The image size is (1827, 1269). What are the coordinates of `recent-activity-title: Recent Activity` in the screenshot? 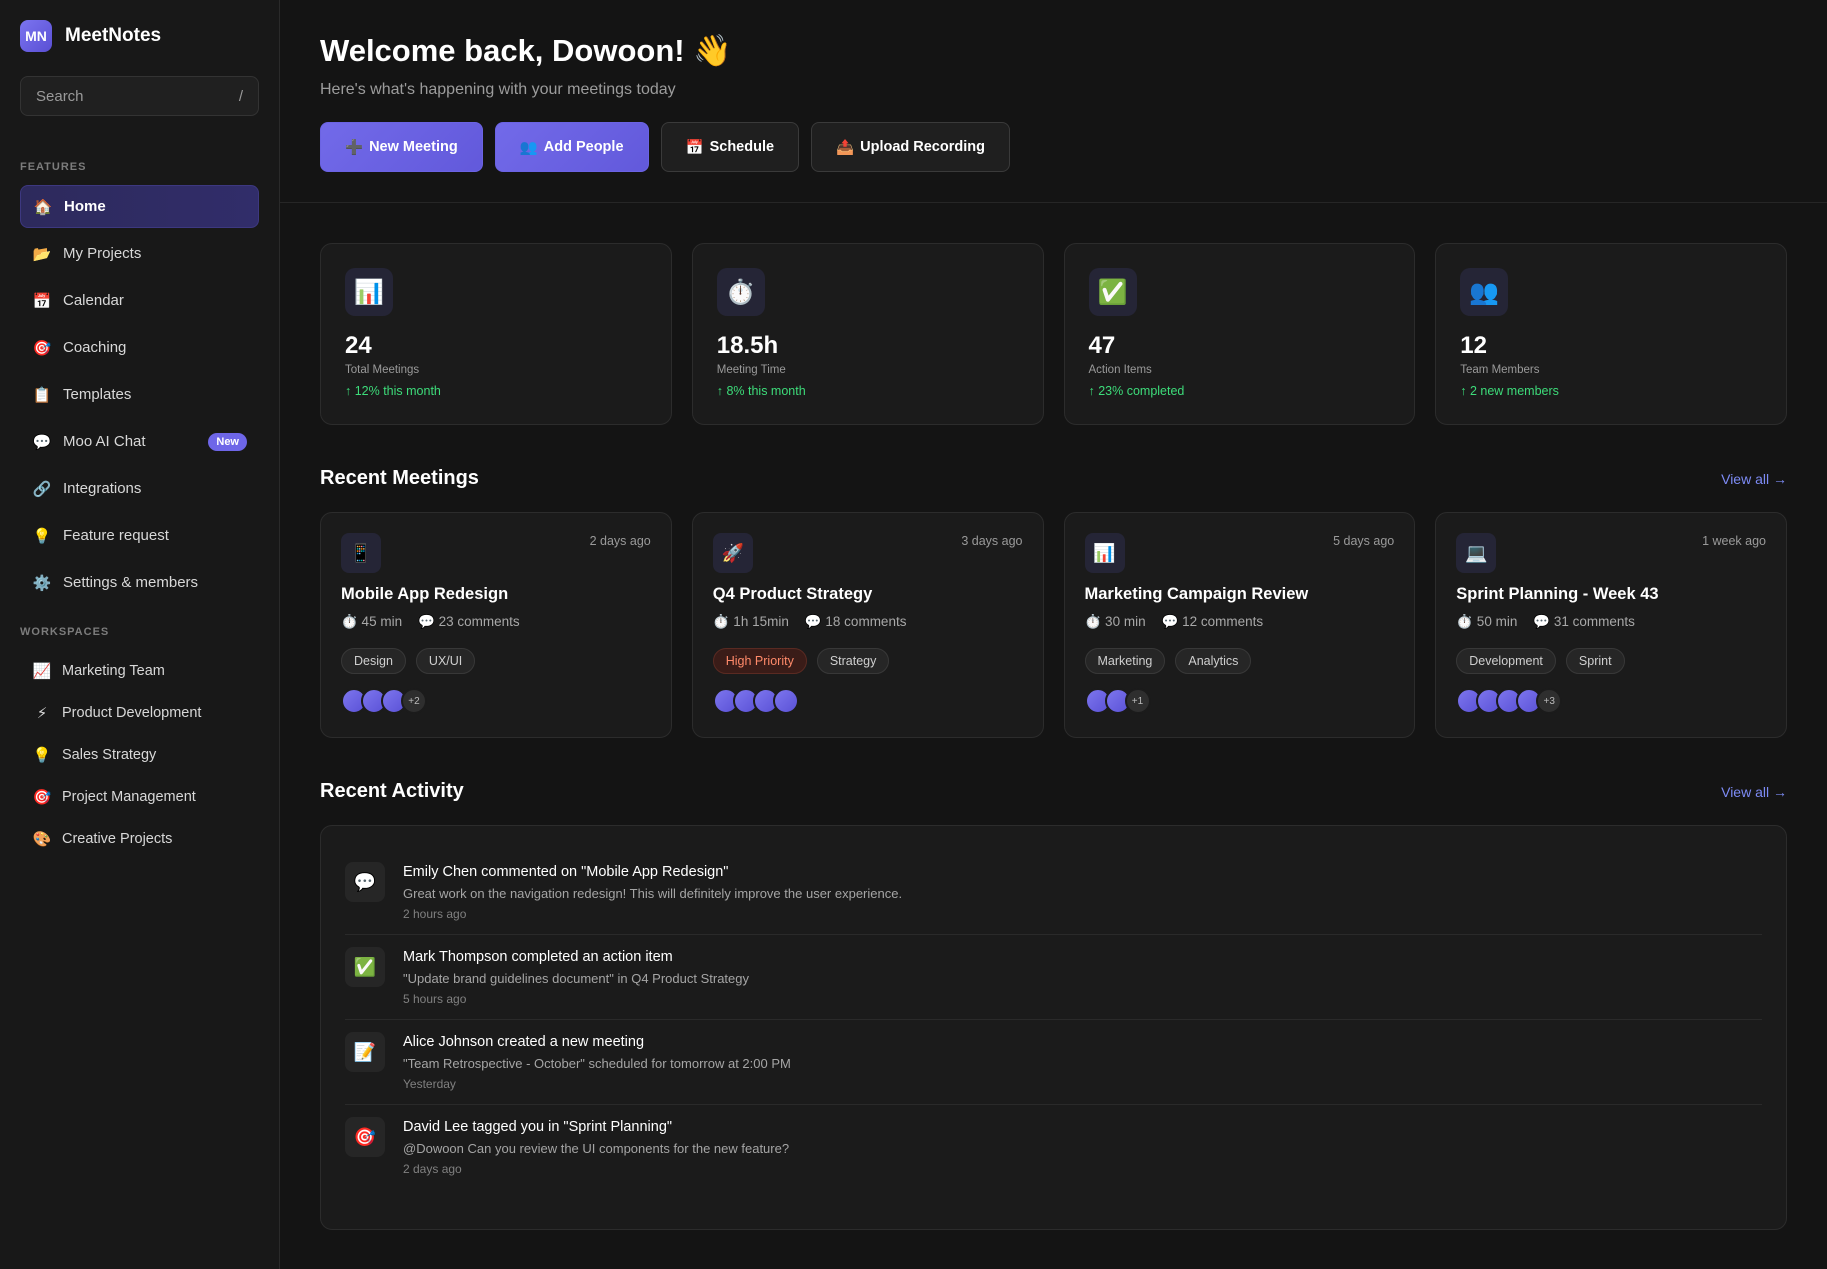 It's located at (392, 791).